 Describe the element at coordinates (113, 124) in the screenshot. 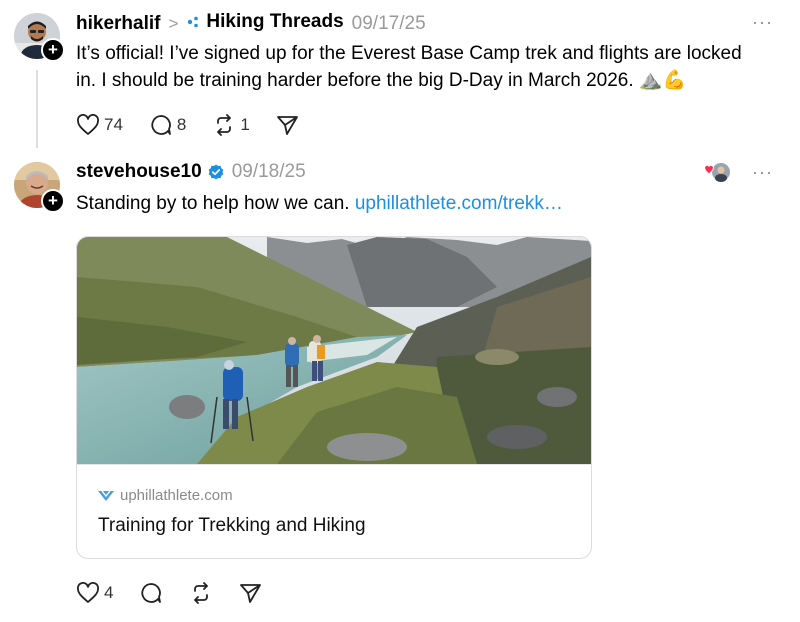

I see `like-count: 74` at that location.